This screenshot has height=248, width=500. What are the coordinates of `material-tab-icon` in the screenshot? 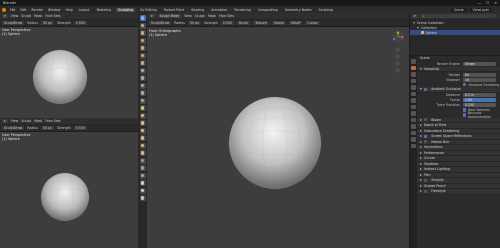 It's located at (413, 139).